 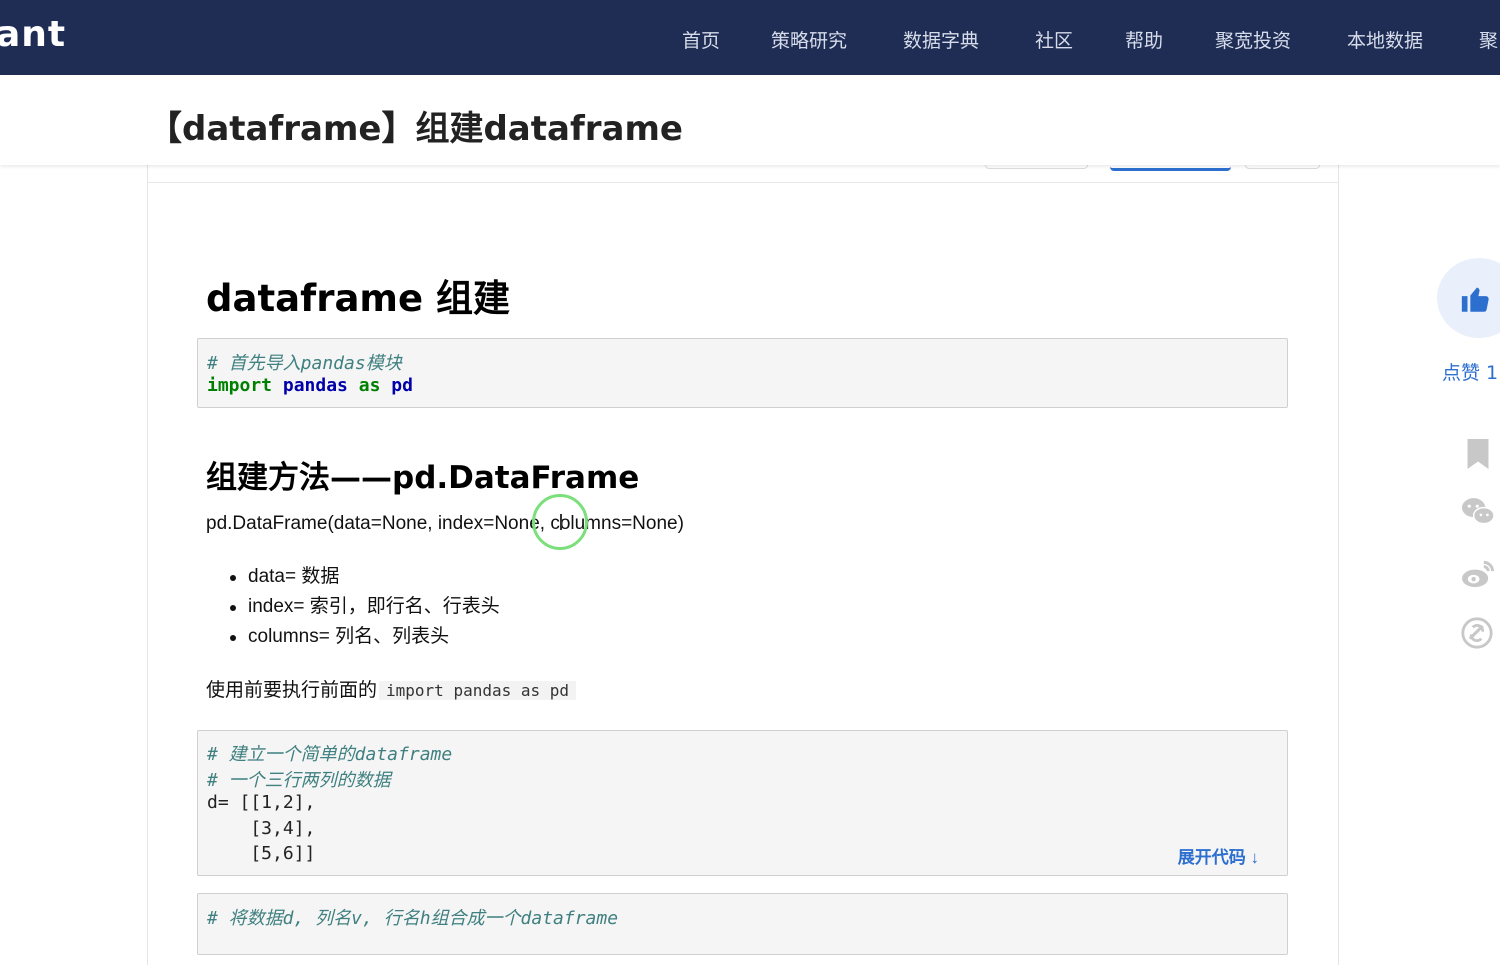 What do you see at coordinates (1253, 39) in the screenshot?
I see `nav-item-investment: 聚宽投资` at bounding box center [1253, 39].